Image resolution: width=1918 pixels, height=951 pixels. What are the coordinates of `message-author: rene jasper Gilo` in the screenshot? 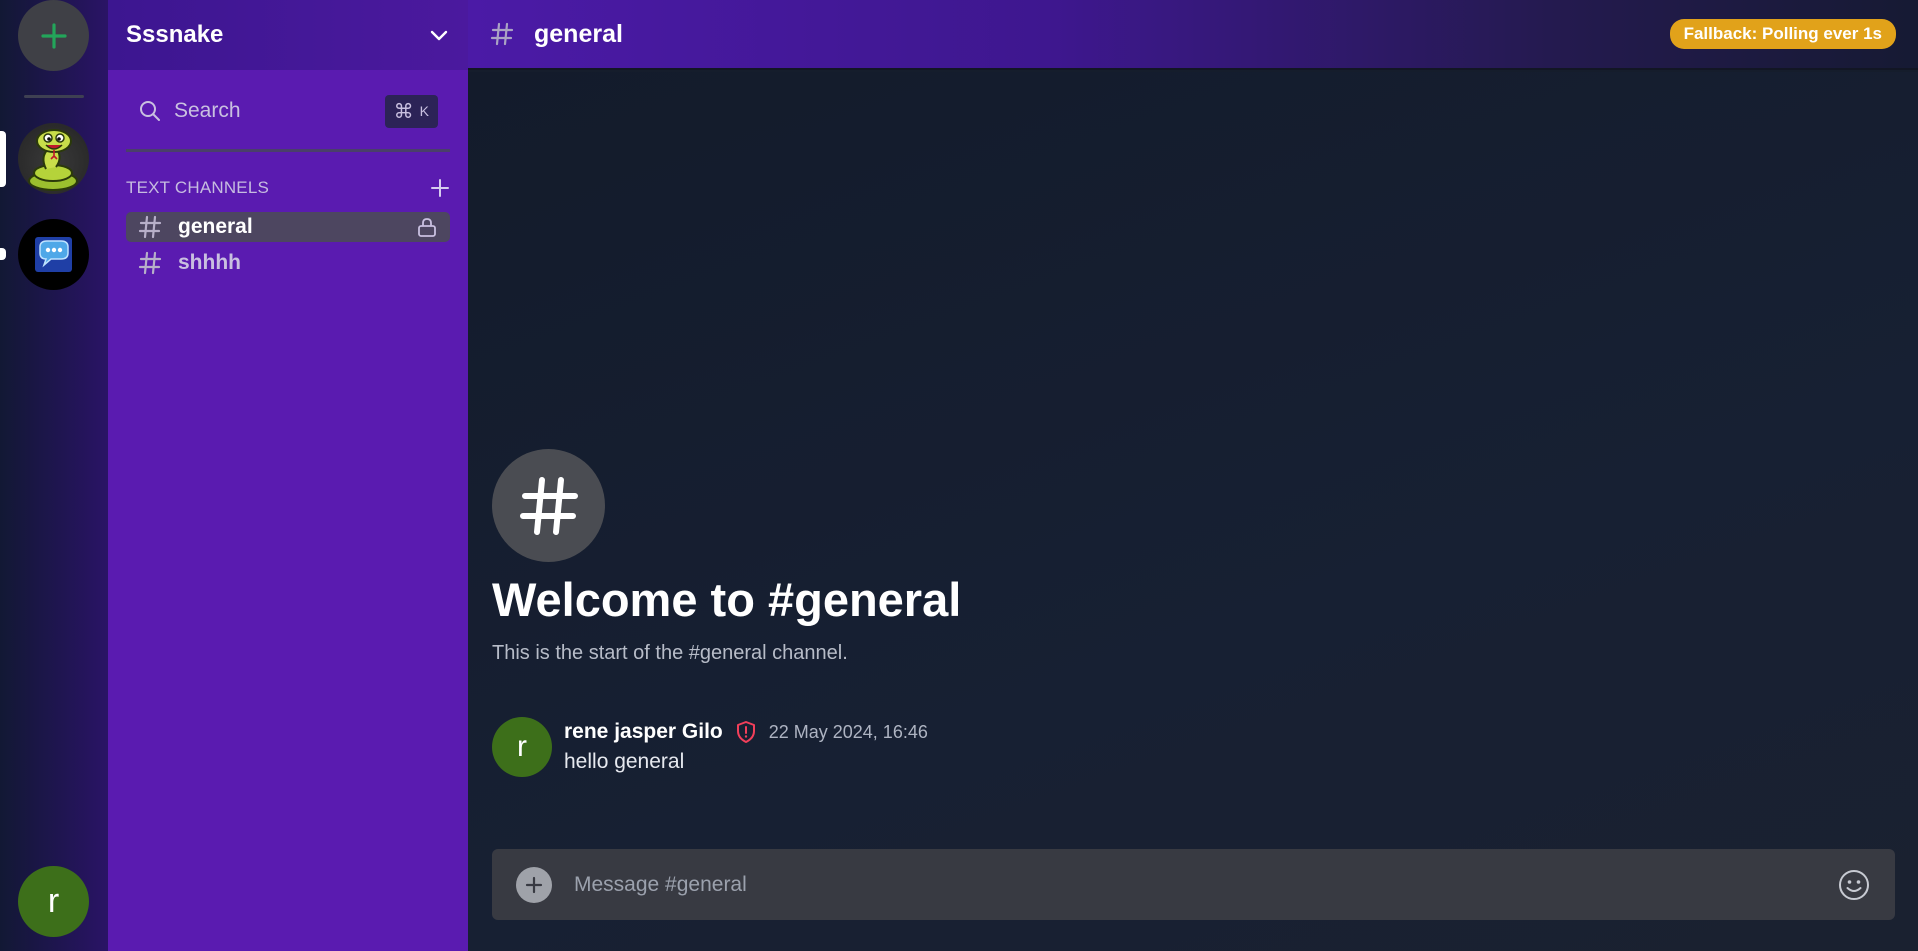 It's located at (643, 732).